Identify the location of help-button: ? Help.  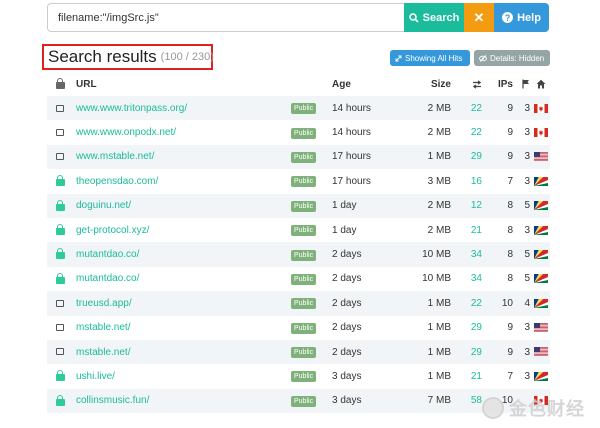
(521, 17).